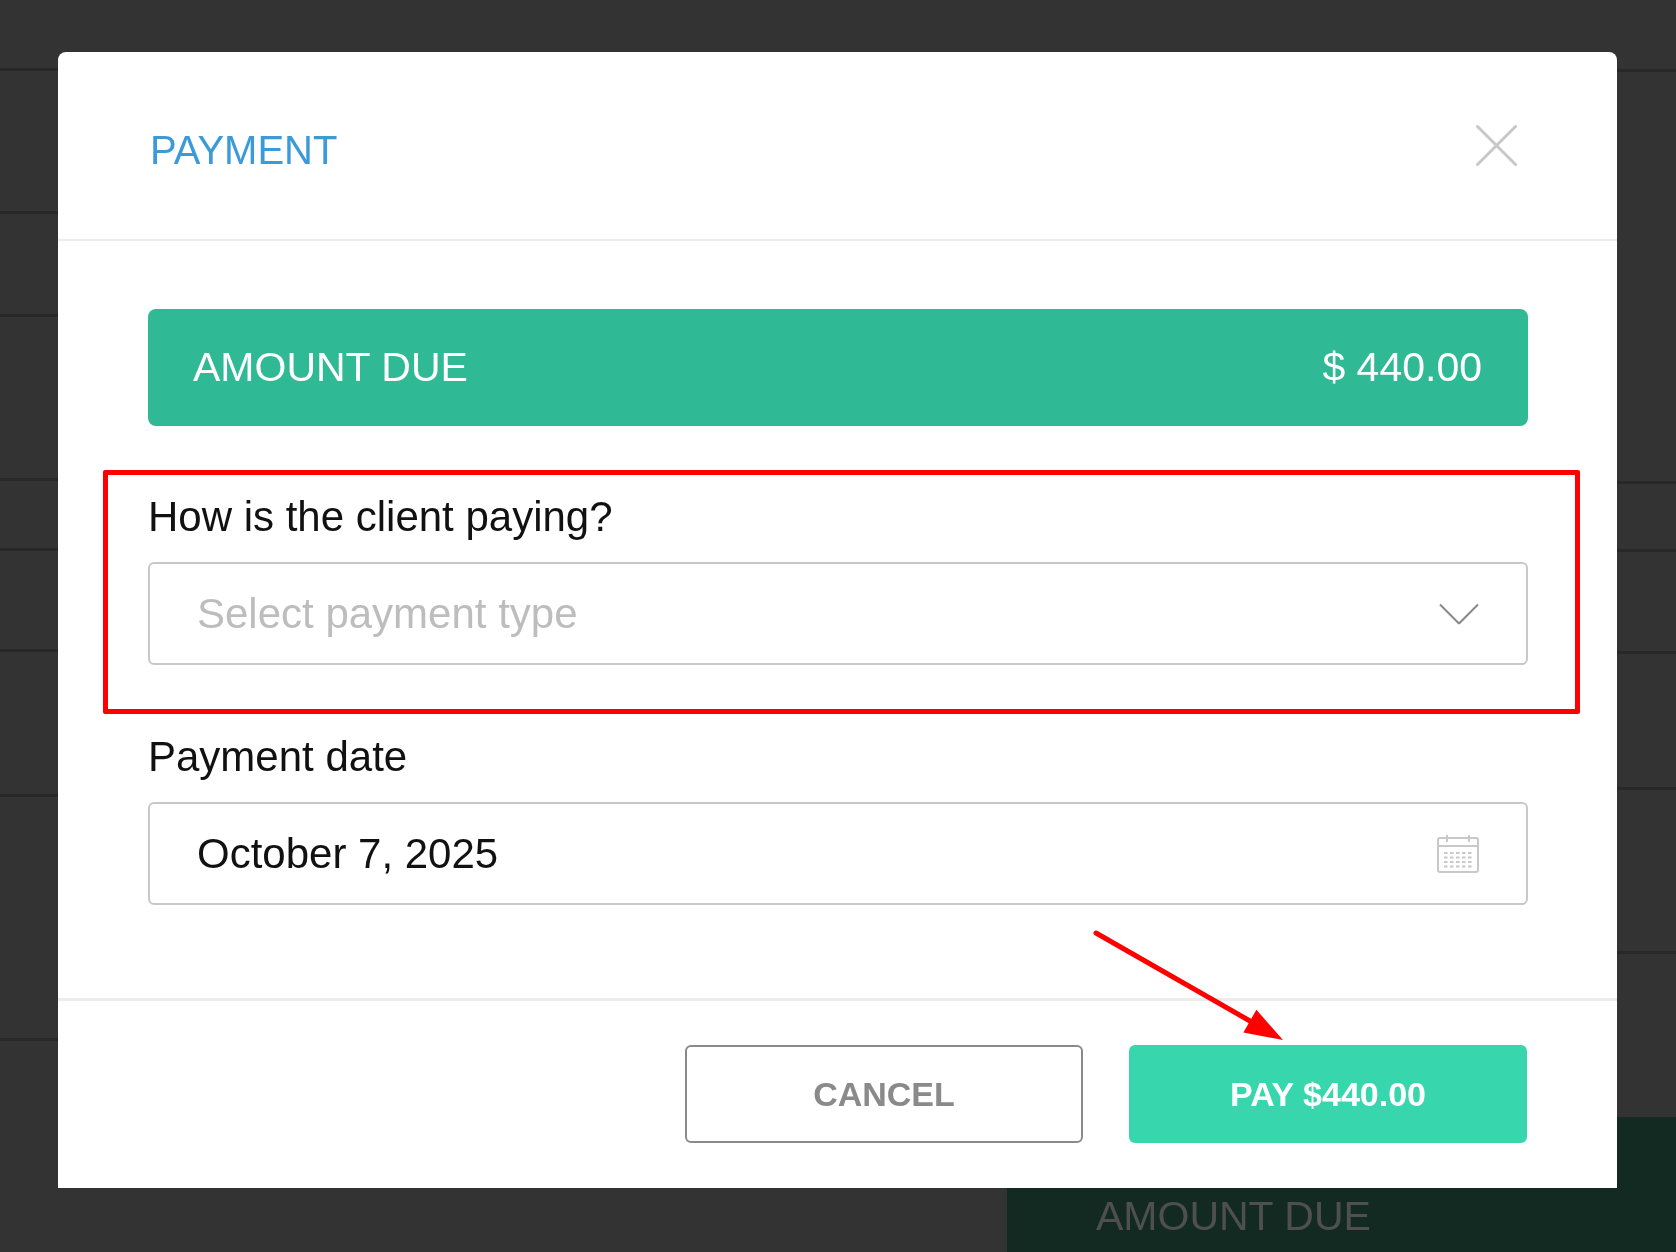 This screenshot has height=1252, width=1676. I want to click on close-icon, so click(1496, 145).